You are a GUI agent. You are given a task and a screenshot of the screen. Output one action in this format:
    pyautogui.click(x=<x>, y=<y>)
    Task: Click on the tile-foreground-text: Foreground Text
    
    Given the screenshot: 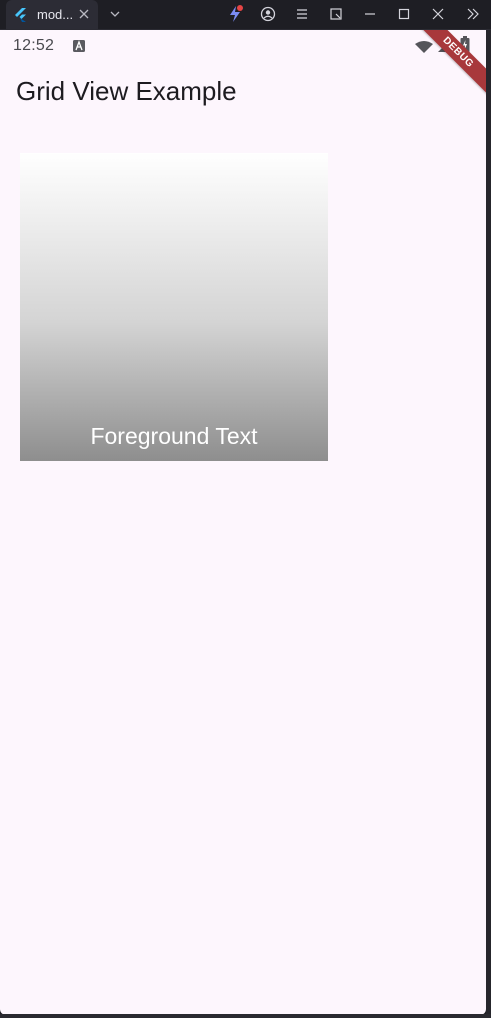 What is the action you would take?
    pyautogui.click(x=174, y=436)
    